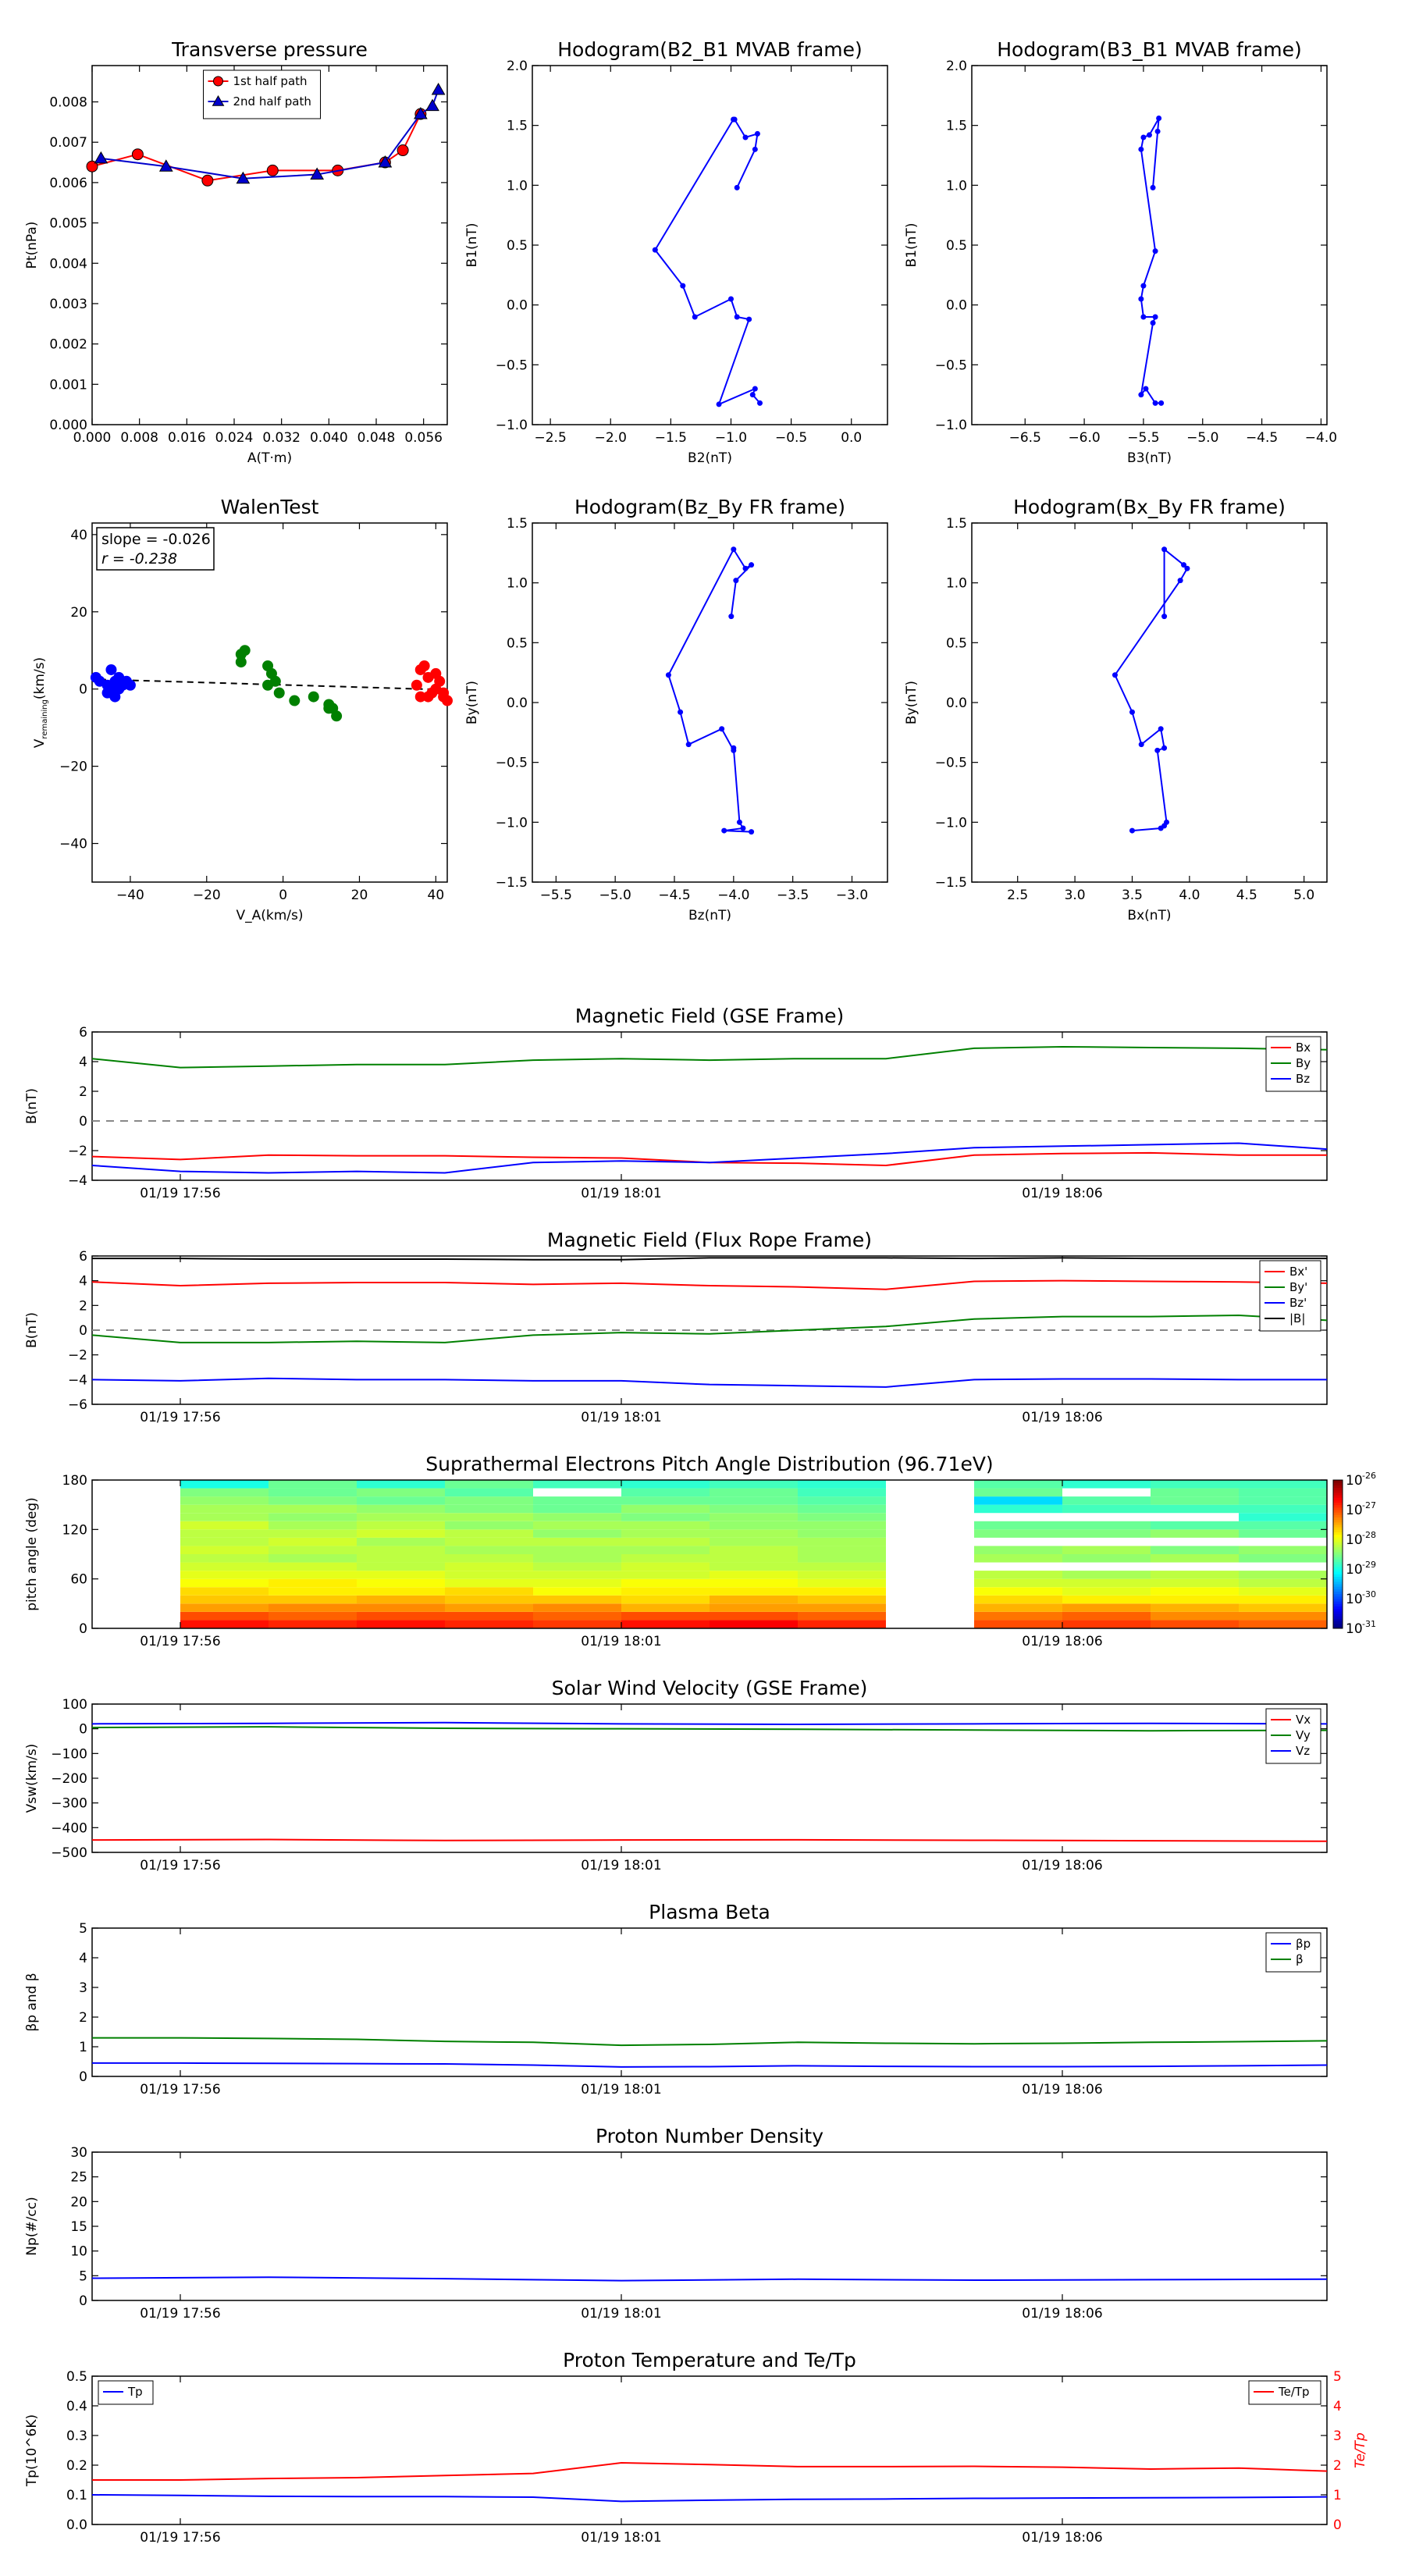 Image resolution: width=1405 pixels, height=2576 pixels. What do you see at coordinates (517, 246) in the screenshot?
I see `y-tick-label: 0.5` at bounding box center [517, 246].